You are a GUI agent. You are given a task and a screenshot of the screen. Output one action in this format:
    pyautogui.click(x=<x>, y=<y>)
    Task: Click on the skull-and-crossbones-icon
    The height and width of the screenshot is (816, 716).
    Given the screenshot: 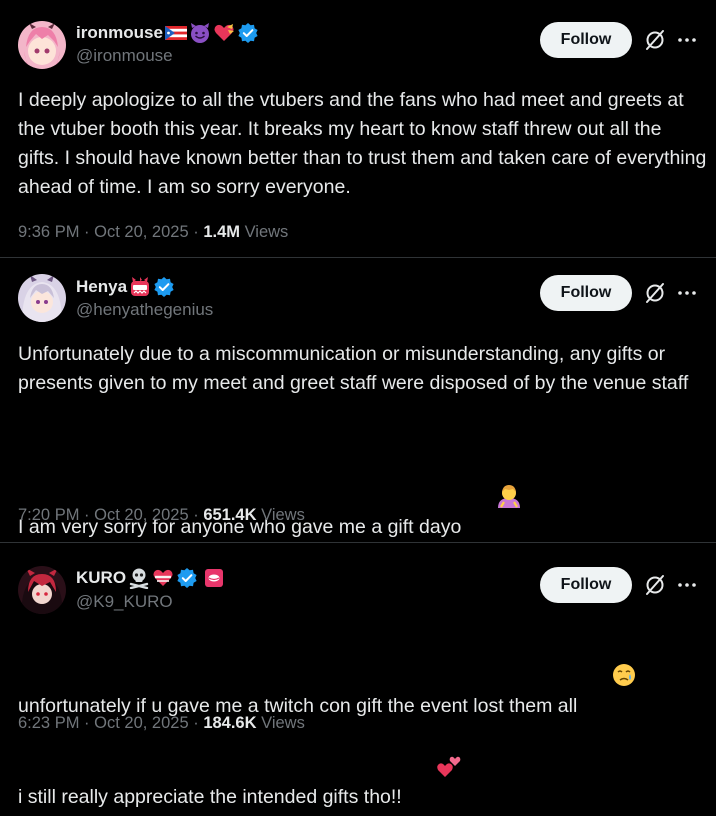 What is the action you would take?
    pyautogui.click(x=139, y=578)
    